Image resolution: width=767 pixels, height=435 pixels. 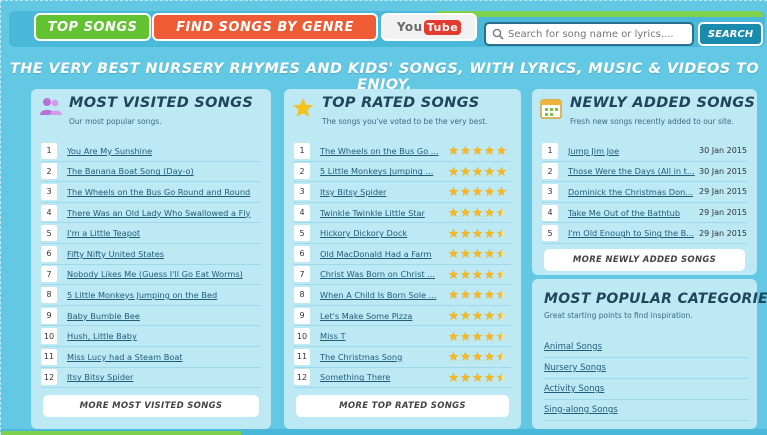 What do you see at coordinates (164, 171) in the screenshot?
I see `song-link: The Banana Boat Song (Day-o)` at bounding box center [164, 171].